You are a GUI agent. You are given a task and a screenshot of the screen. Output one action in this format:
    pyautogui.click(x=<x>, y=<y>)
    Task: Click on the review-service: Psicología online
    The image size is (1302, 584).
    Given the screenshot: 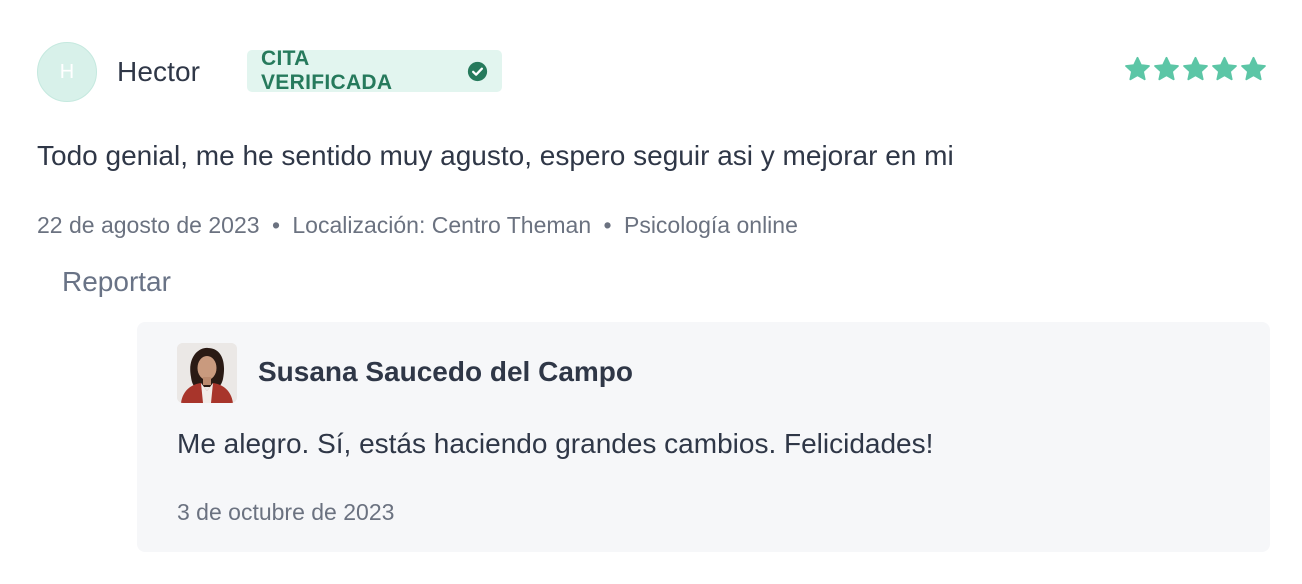 What is the action you would take?
    pyautogui.click(x=710, y=225)
    